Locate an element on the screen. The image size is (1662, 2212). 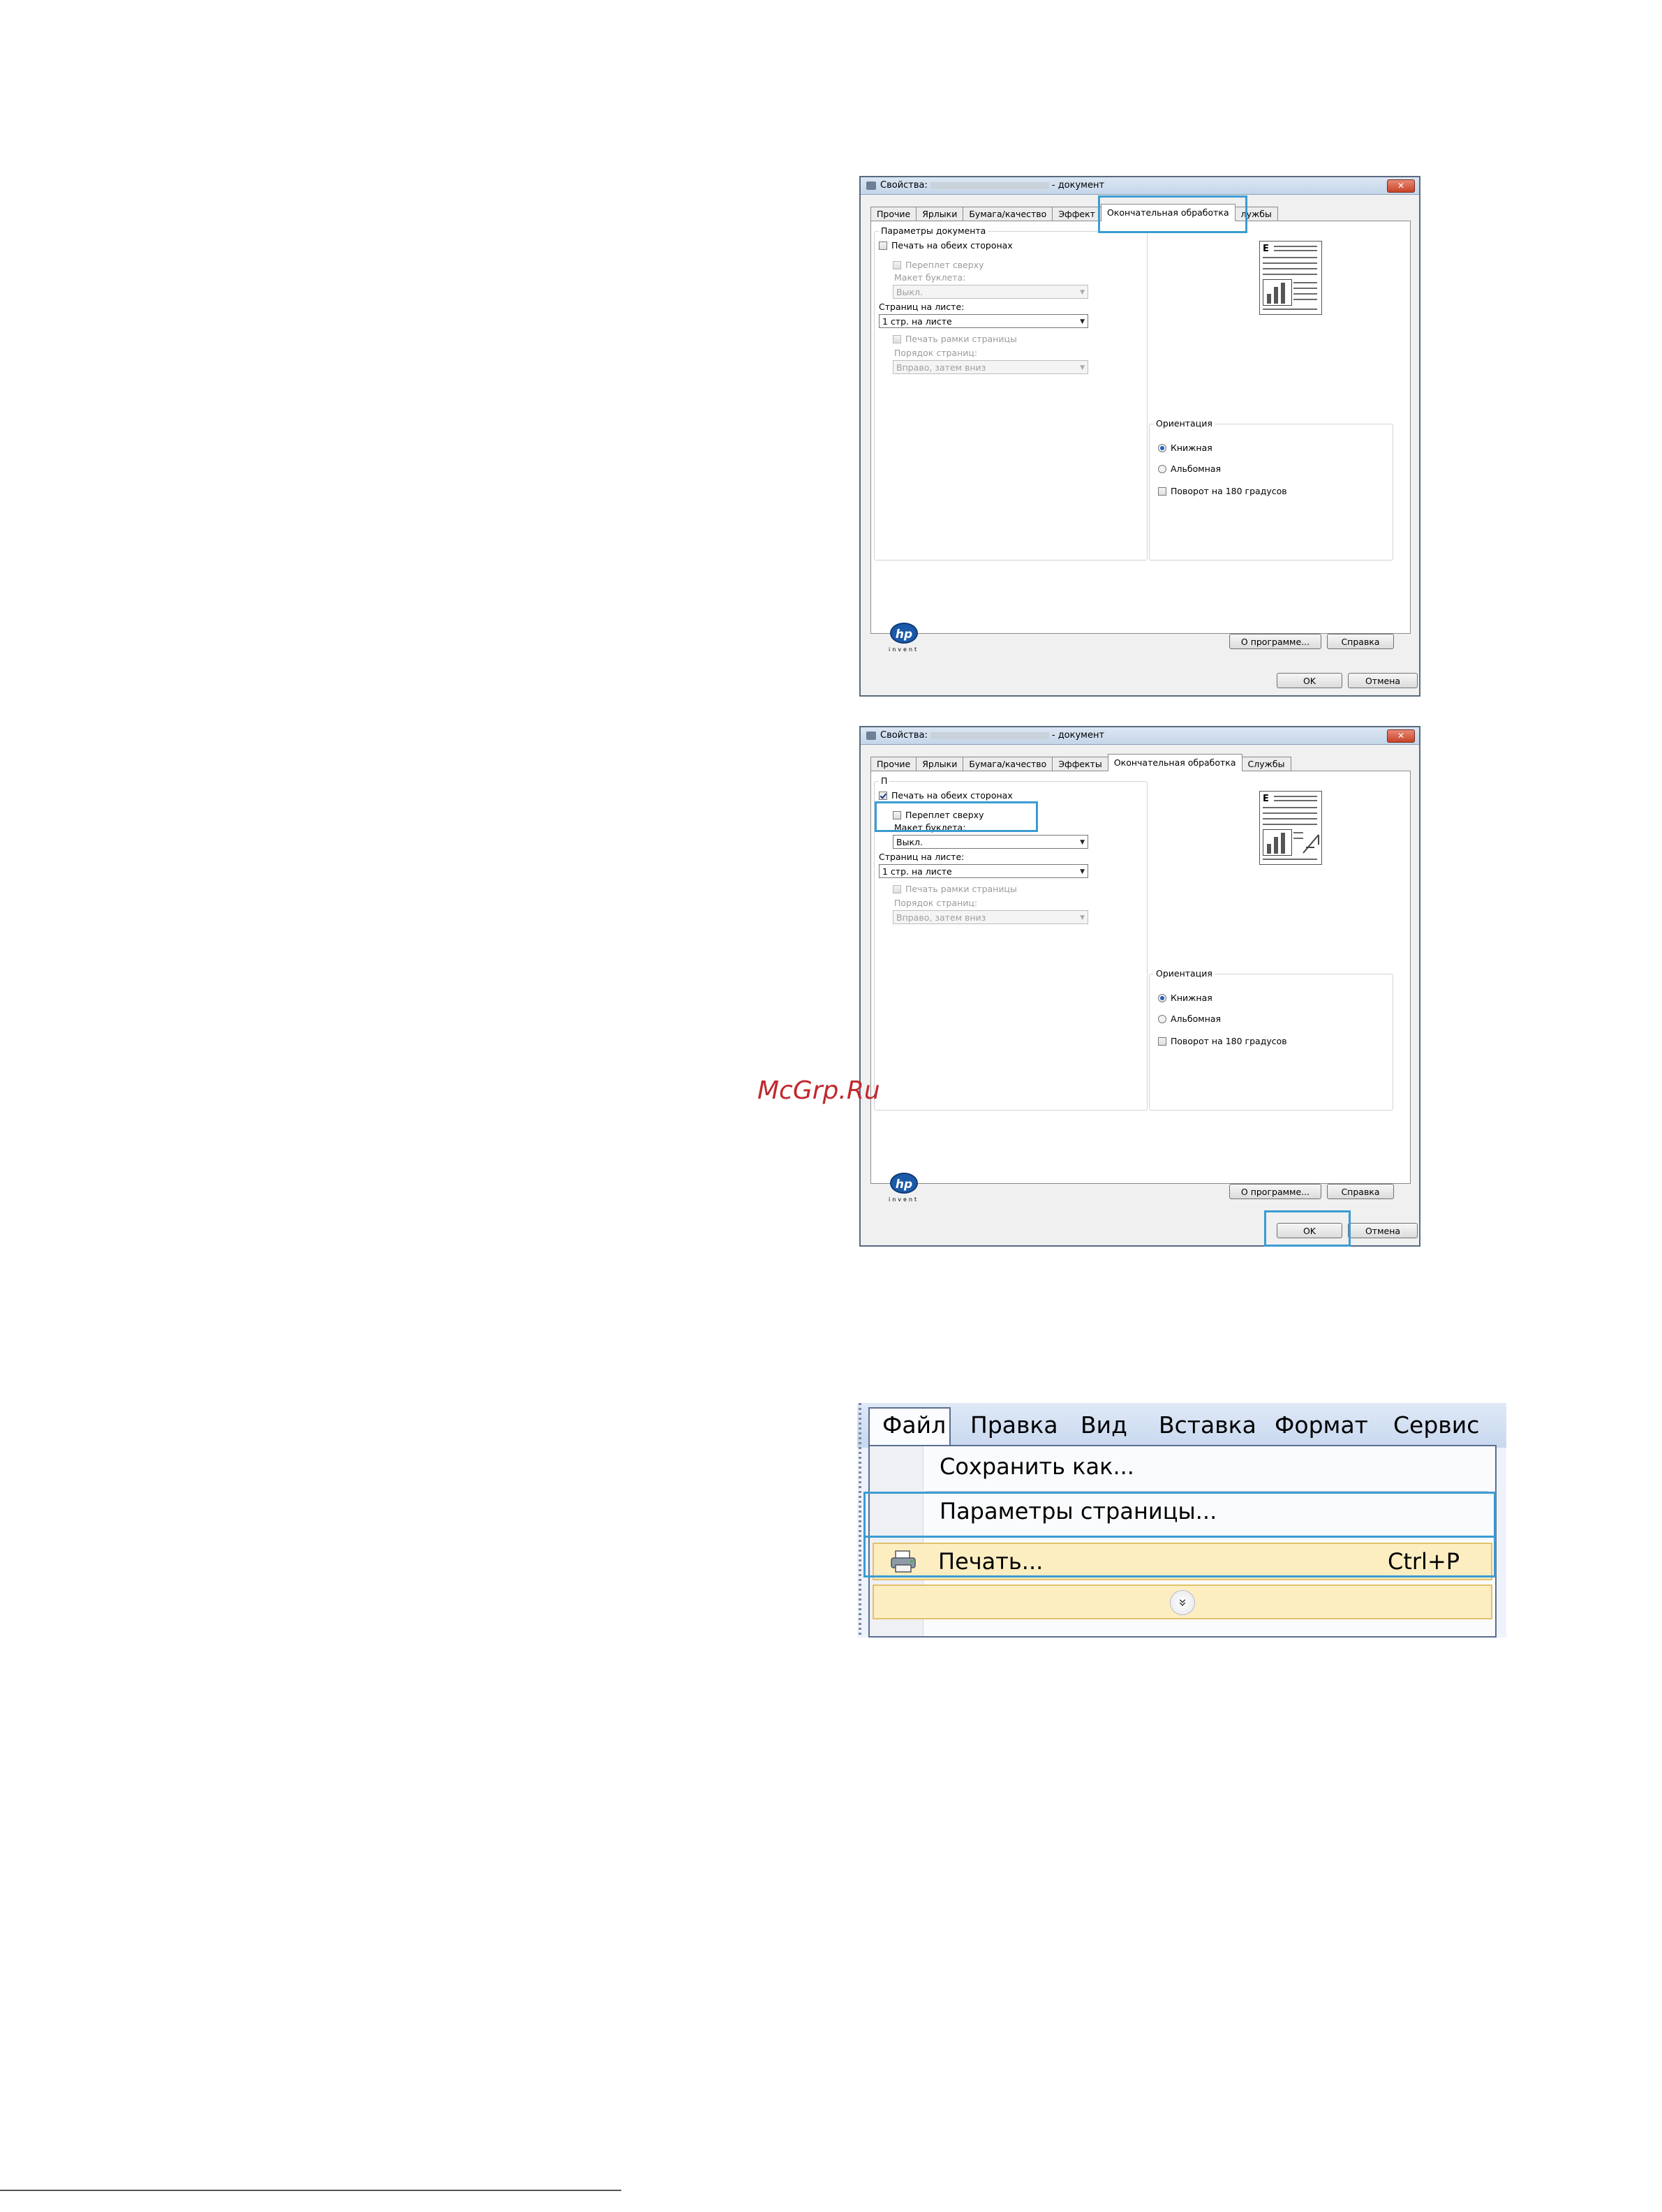
page-borders-option: Печать рамки страницы is located at coordinates (955, 889).